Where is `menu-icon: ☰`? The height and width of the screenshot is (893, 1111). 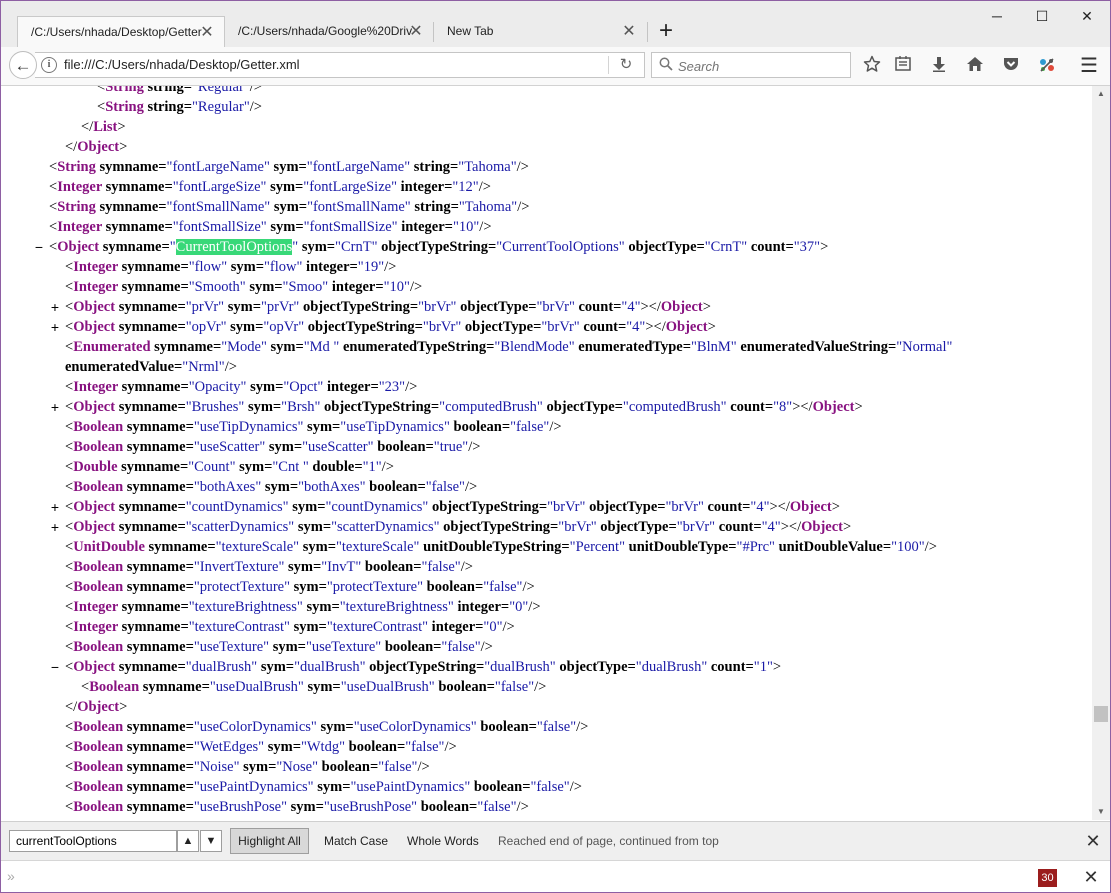 menu-icon: ☰ is located at coordinates (1089, 66).